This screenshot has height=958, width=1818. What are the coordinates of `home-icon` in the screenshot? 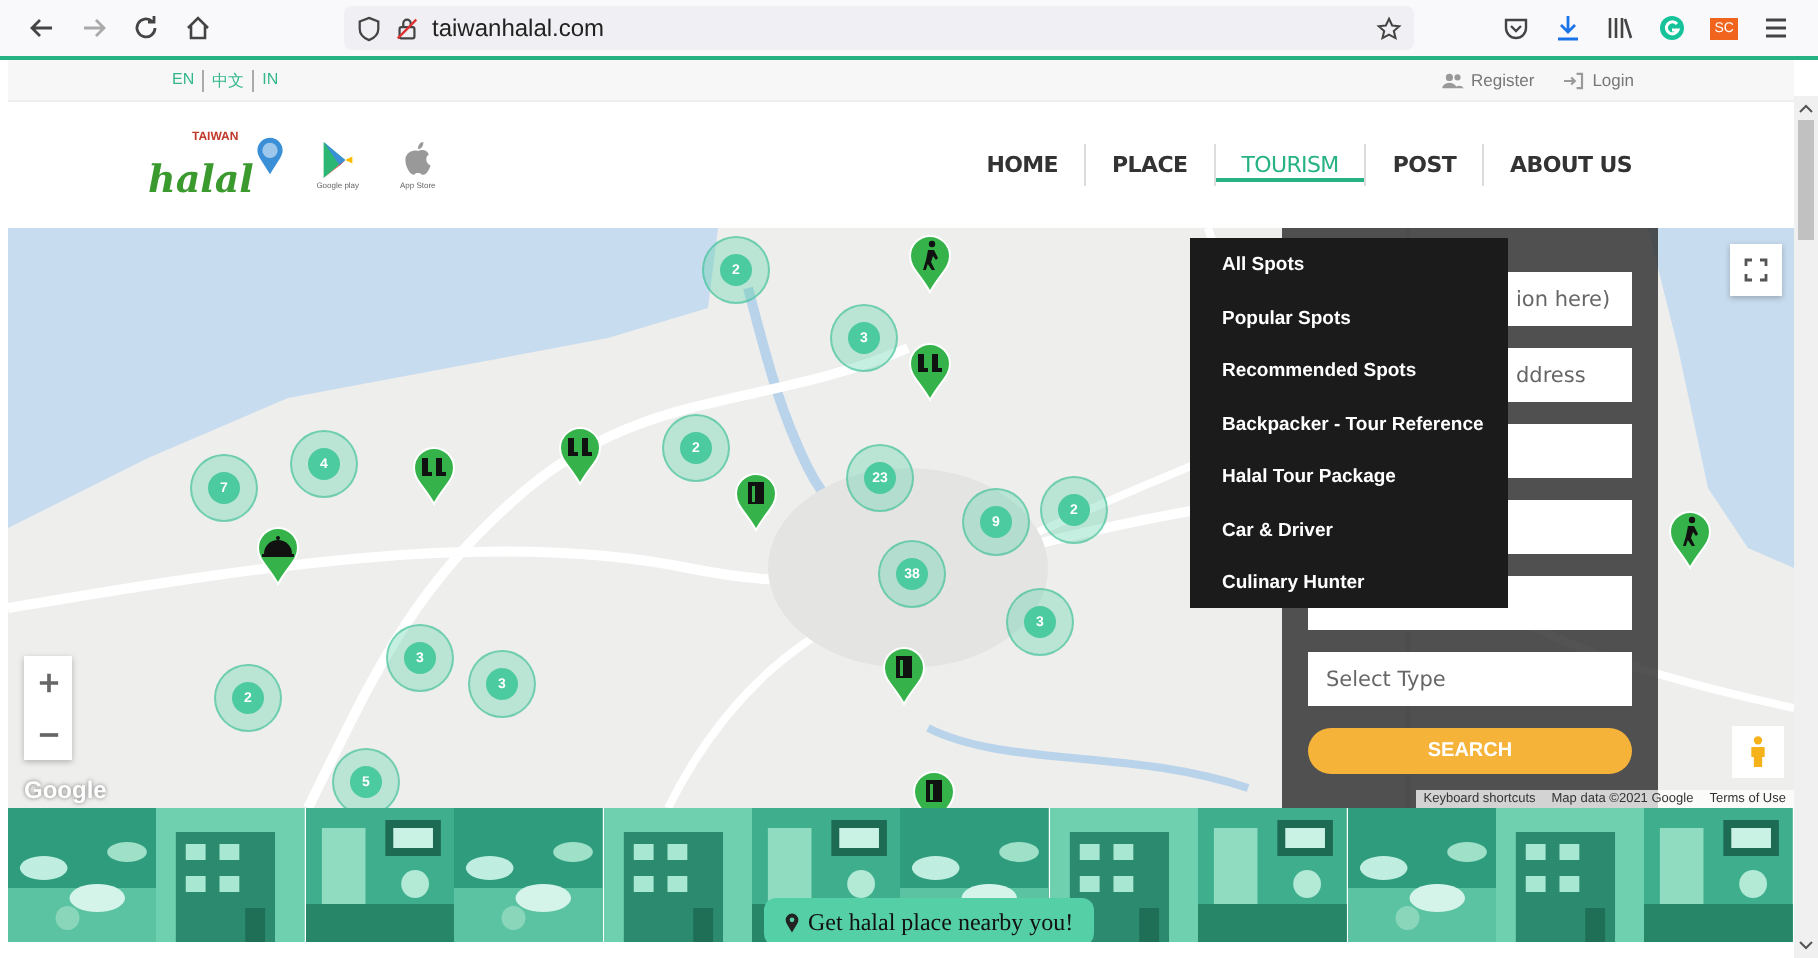 It's located at (198, 28).